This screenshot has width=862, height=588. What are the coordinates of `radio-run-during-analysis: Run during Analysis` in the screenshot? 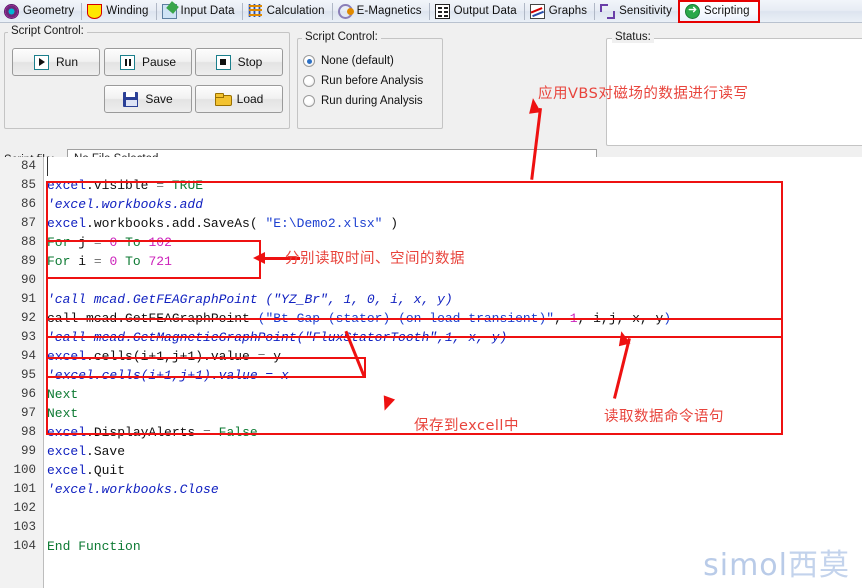 It's located at (363, 101).